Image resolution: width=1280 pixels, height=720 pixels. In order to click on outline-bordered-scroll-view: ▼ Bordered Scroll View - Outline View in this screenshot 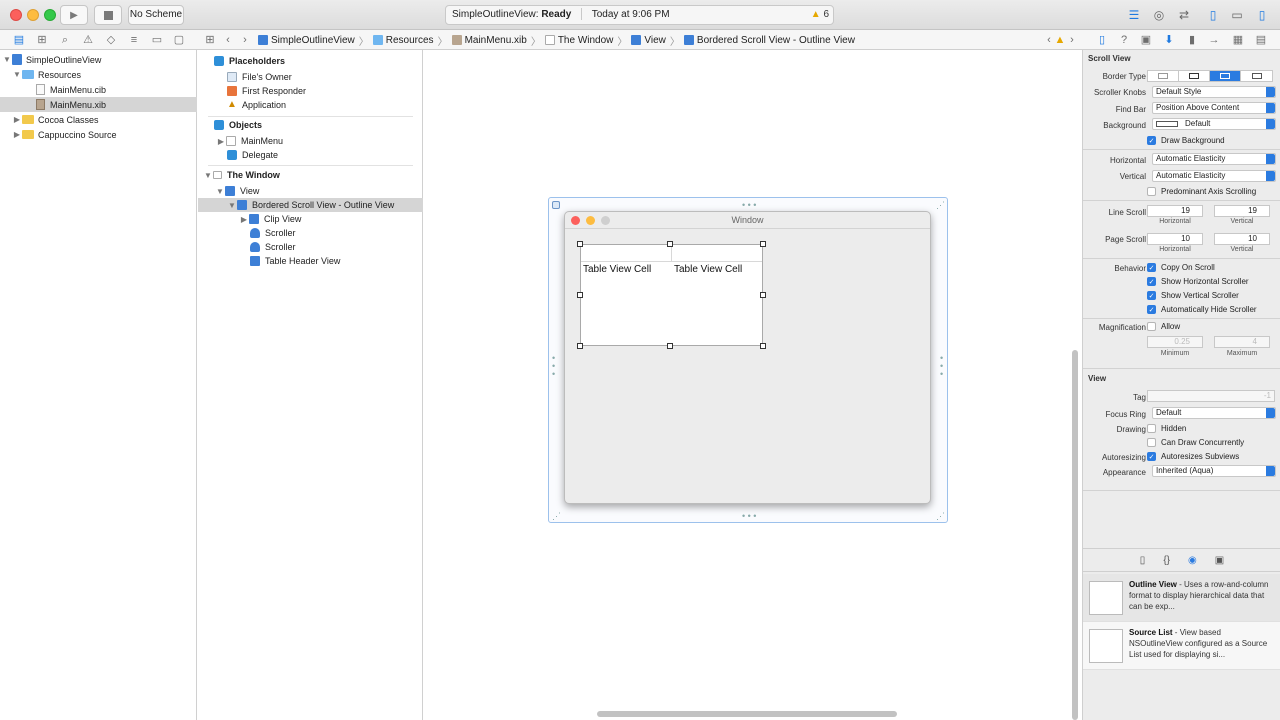, I will do `click(310, 205)`.